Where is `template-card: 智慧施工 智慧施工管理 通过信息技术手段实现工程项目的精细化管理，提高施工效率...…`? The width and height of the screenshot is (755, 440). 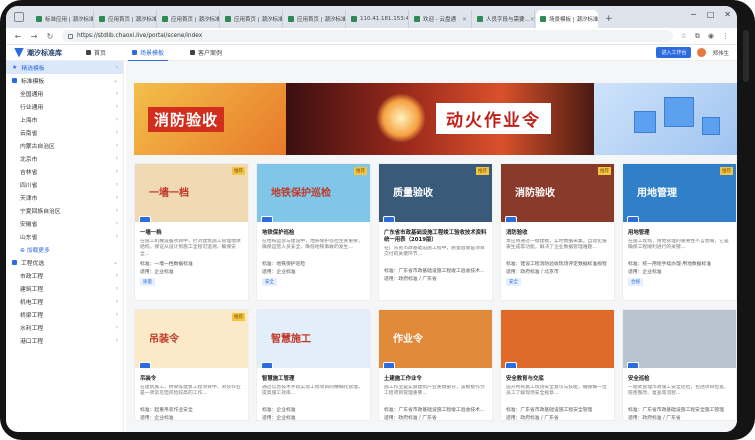
template-card: 智慧施工 智慧施工管理 通过信息技术手段实现工程项目的精细化管理，提高施工效率...… is located at coordinates (313, 365).